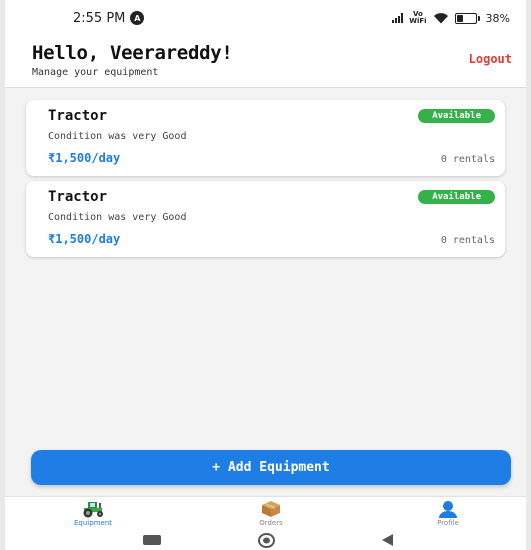  I want to click on nav-item-equipment: Equipment, so click(93, 513).